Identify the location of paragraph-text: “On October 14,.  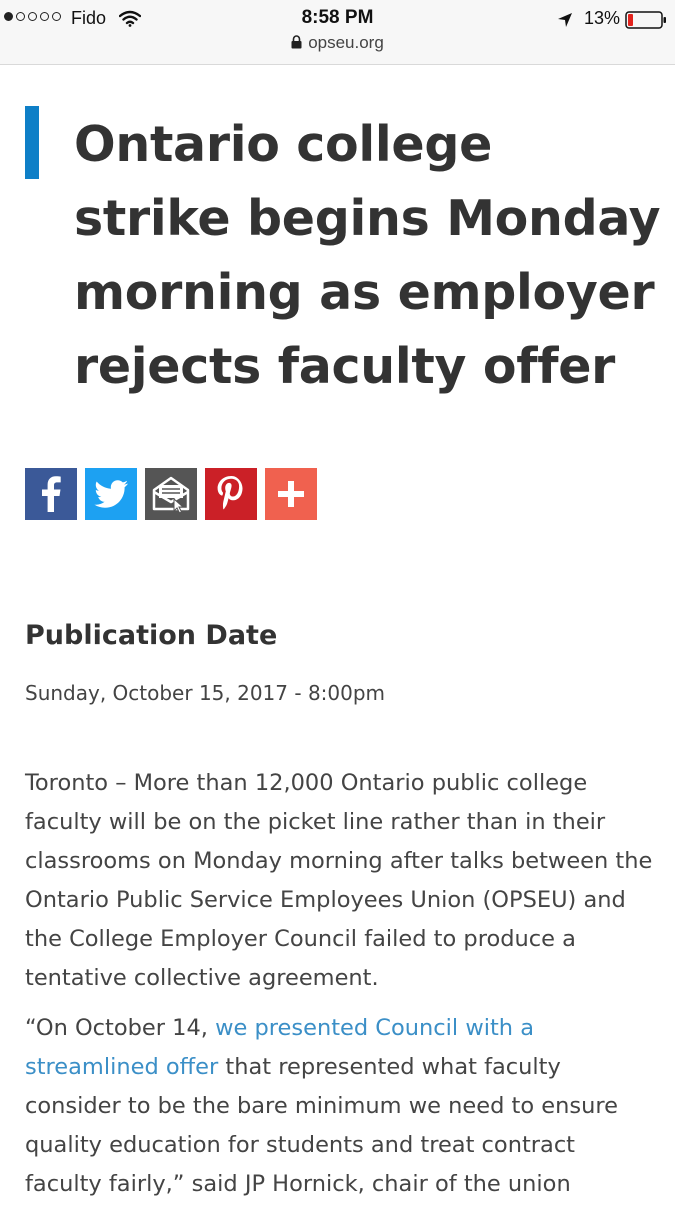
(120, 1028).